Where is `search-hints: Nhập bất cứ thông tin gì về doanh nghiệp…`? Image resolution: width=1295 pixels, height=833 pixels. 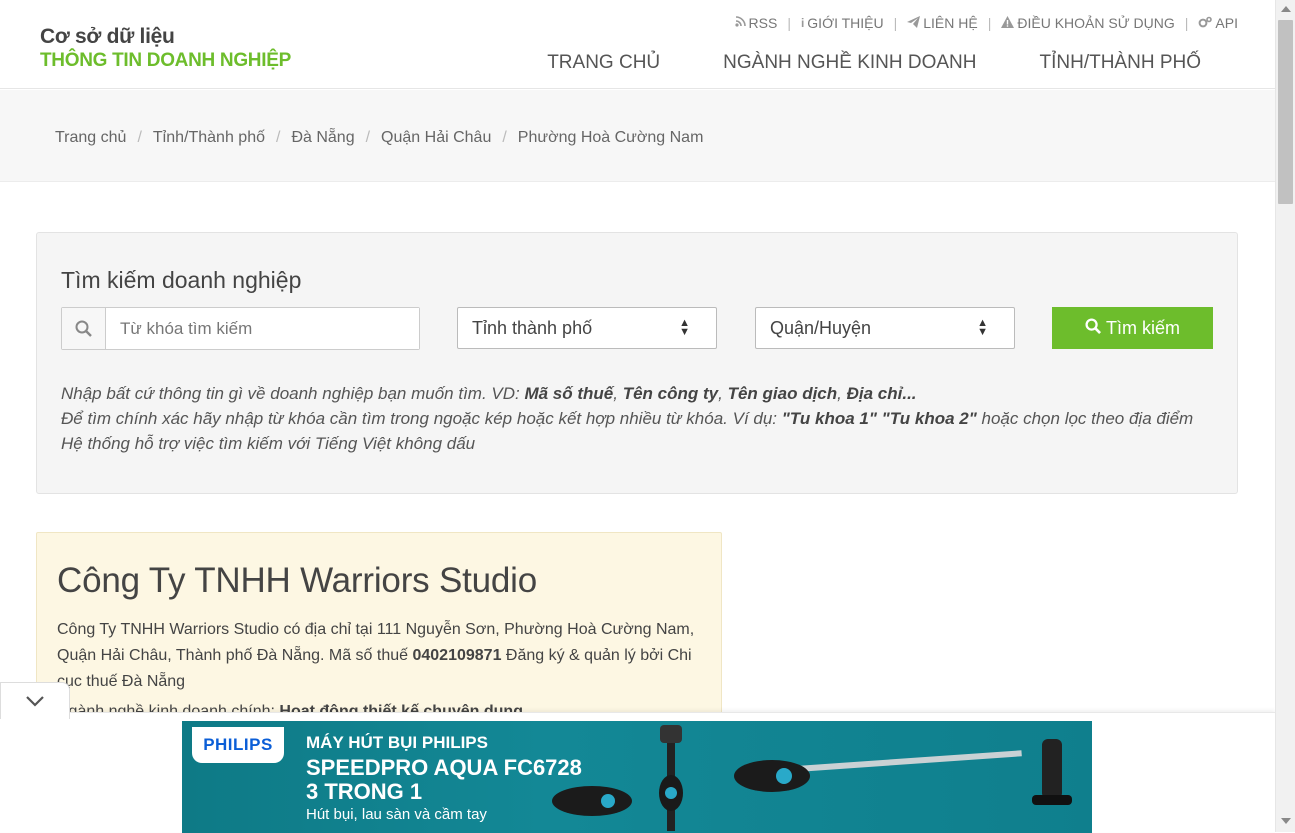 search-hints: Nhập bất cứ thông tin gì về doanh nghiệp… is located at coordinates (627, 418).